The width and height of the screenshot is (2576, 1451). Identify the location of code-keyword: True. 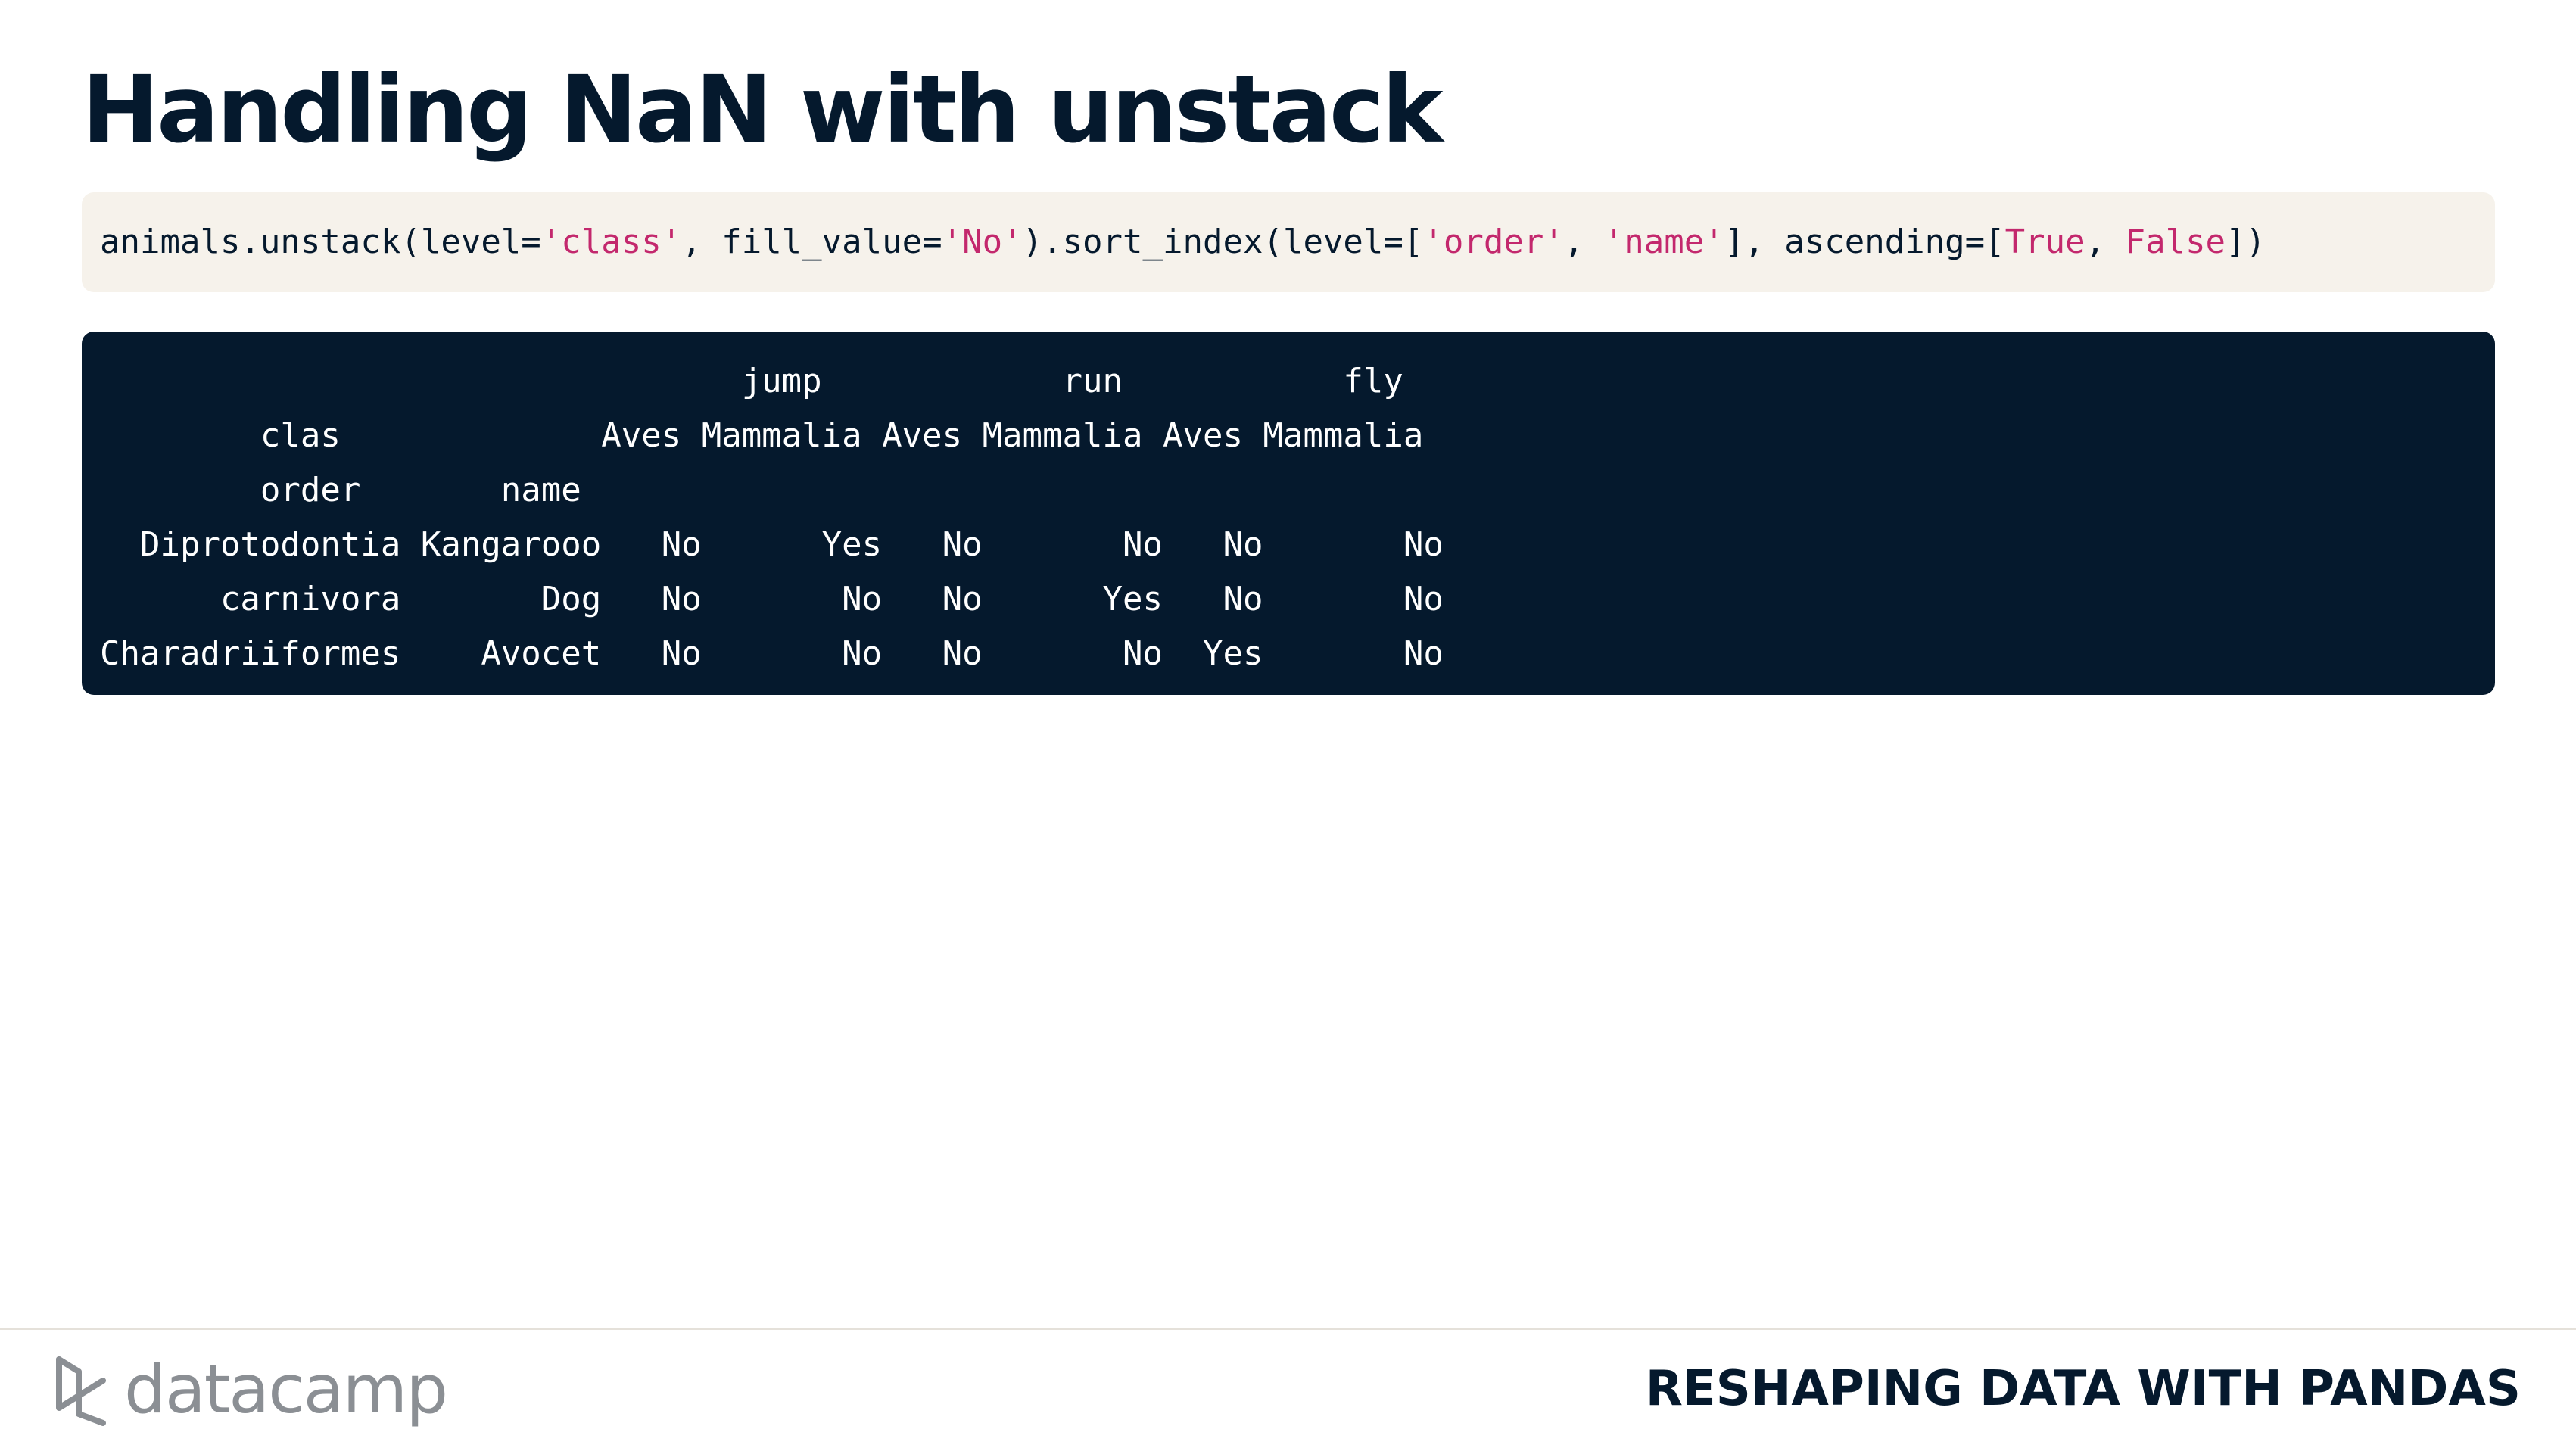
(2044, 242).